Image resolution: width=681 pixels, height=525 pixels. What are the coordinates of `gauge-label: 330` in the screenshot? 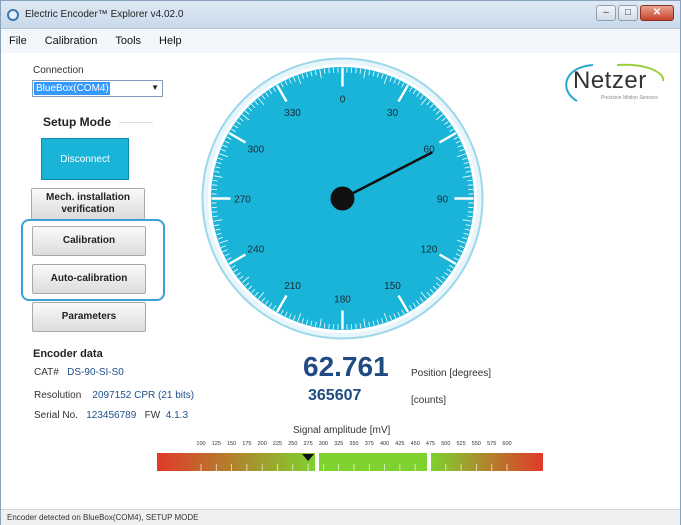 It's located at (292, 113).